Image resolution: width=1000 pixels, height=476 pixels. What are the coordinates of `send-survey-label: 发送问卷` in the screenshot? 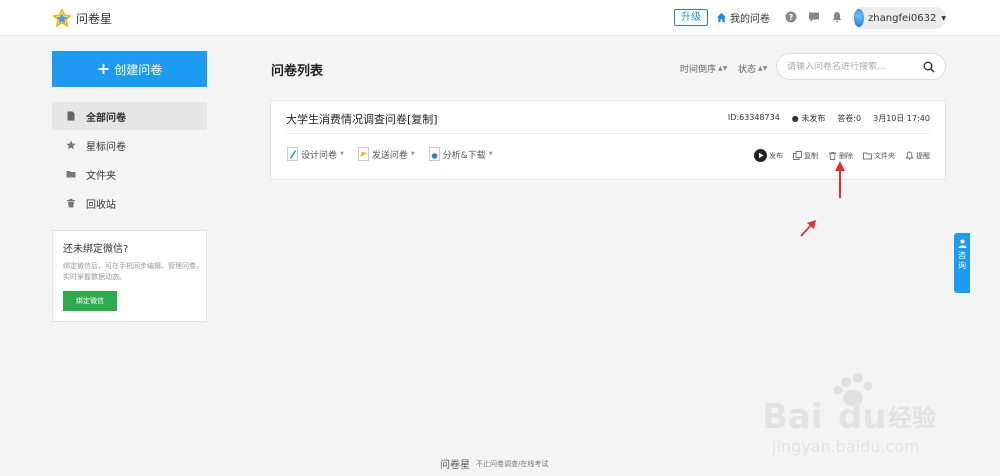 It's located at (389, 155).